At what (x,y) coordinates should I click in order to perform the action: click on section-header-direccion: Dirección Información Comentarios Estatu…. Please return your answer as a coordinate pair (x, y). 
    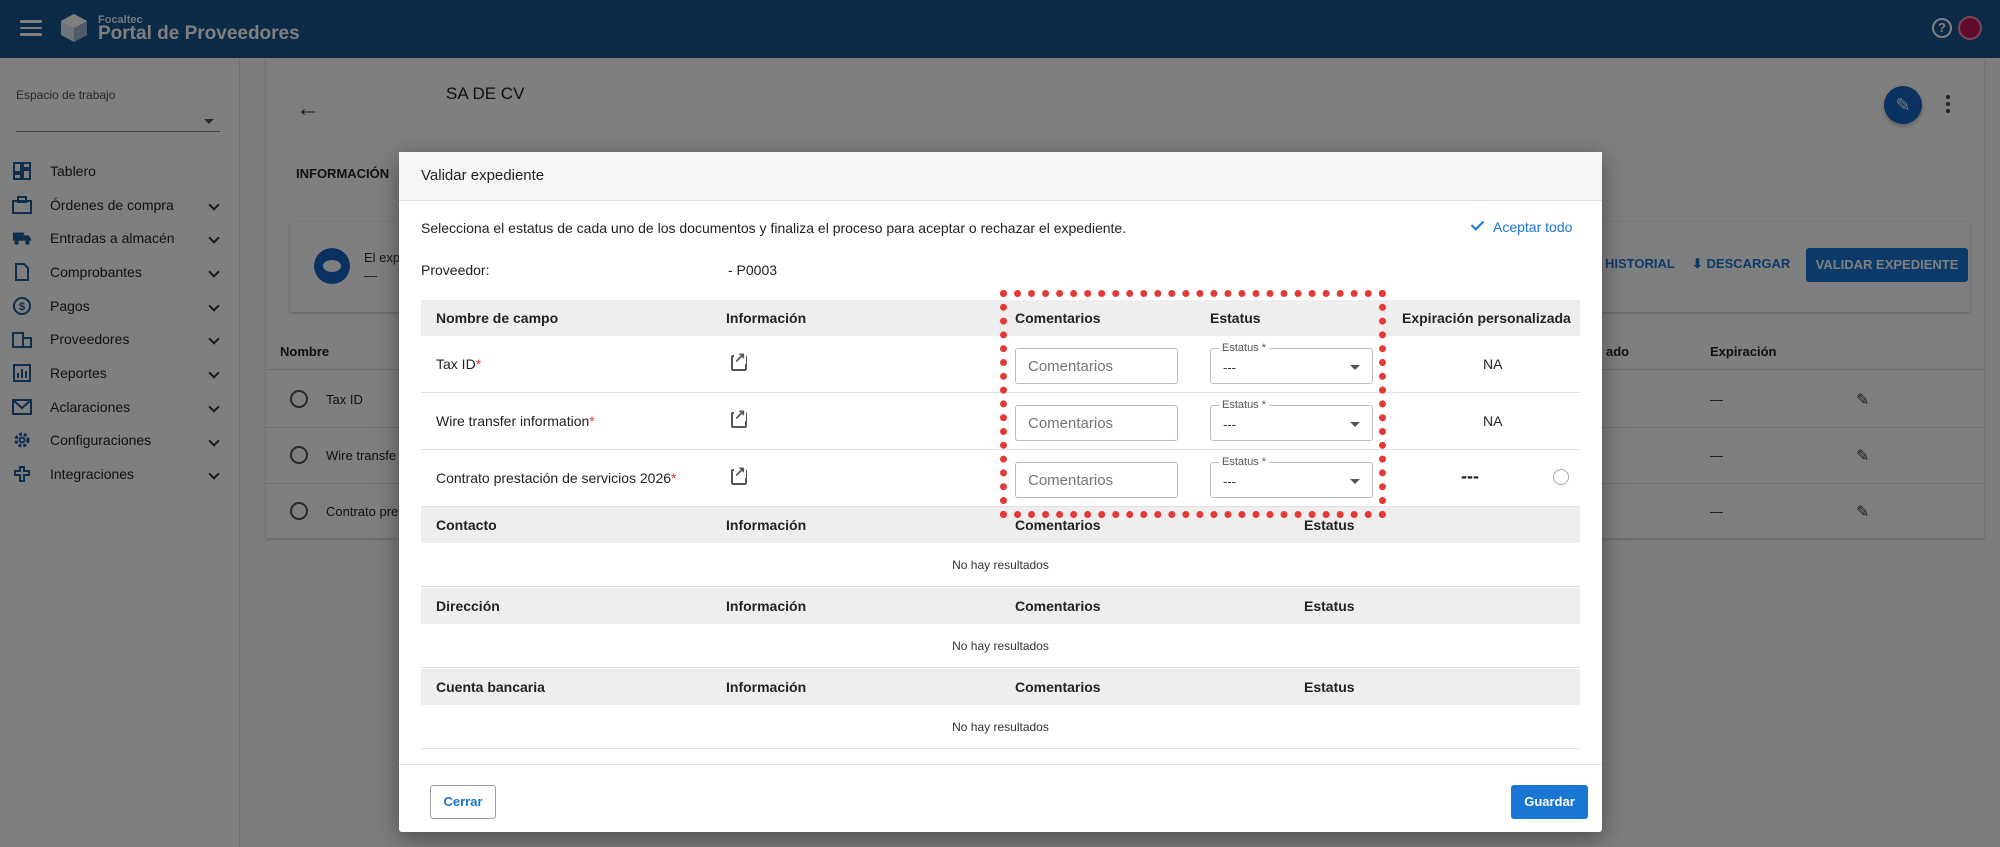
    Looking at the image, I should click on (1000, 606).